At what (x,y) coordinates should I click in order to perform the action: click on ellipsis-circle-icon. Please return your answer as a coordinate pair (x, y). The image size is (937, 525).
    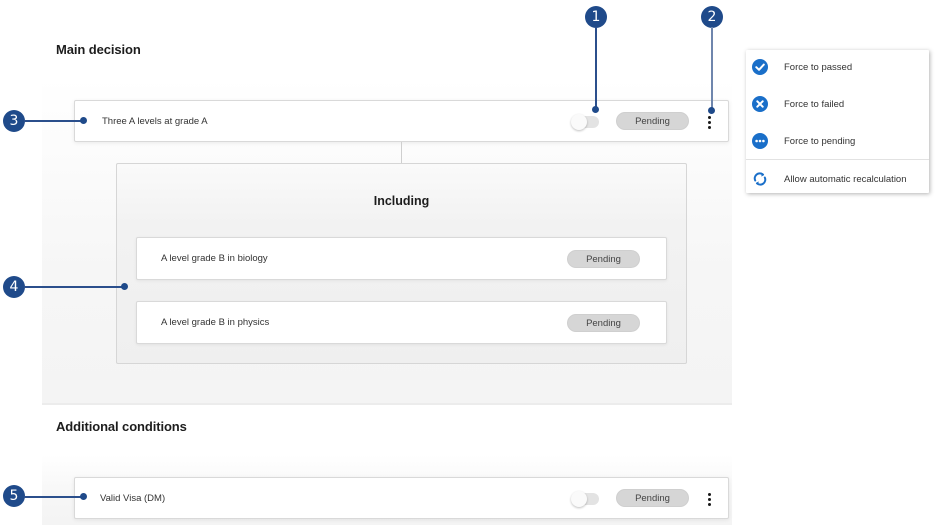
    Looking at the image, I should click on (760, 141).